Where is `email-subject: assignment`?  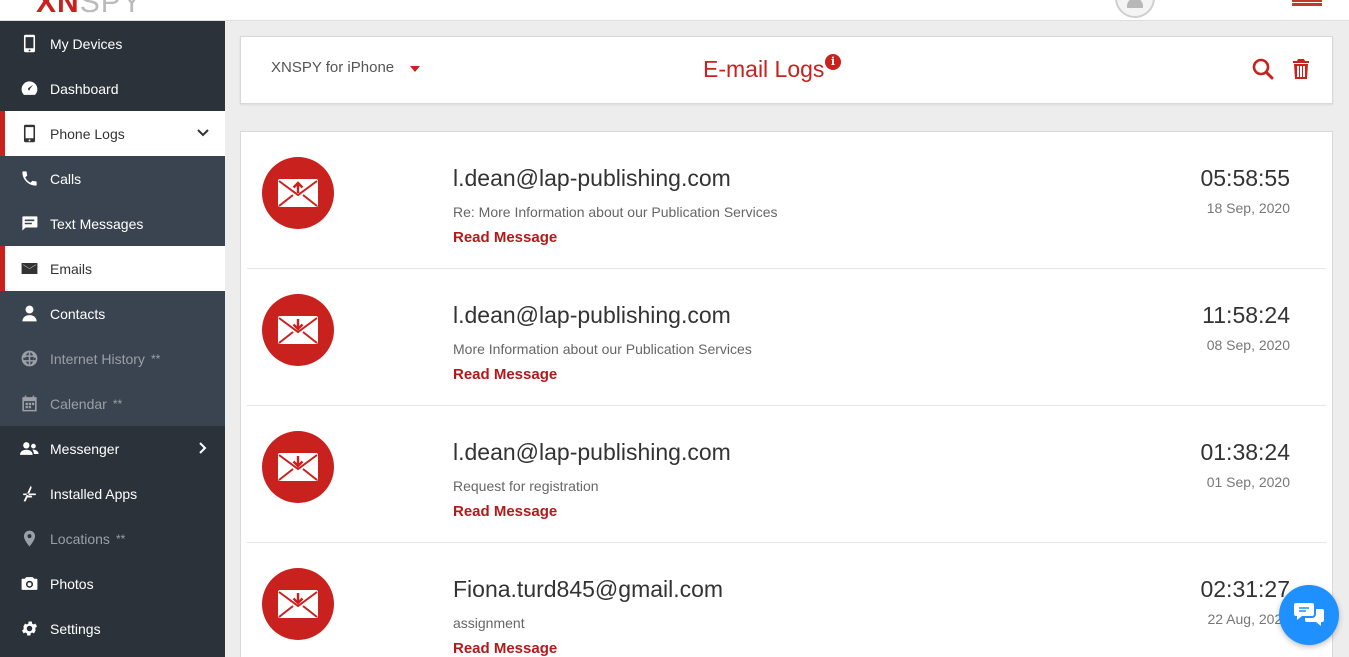
email-subject: assignment is located at coordinates (489, 623).